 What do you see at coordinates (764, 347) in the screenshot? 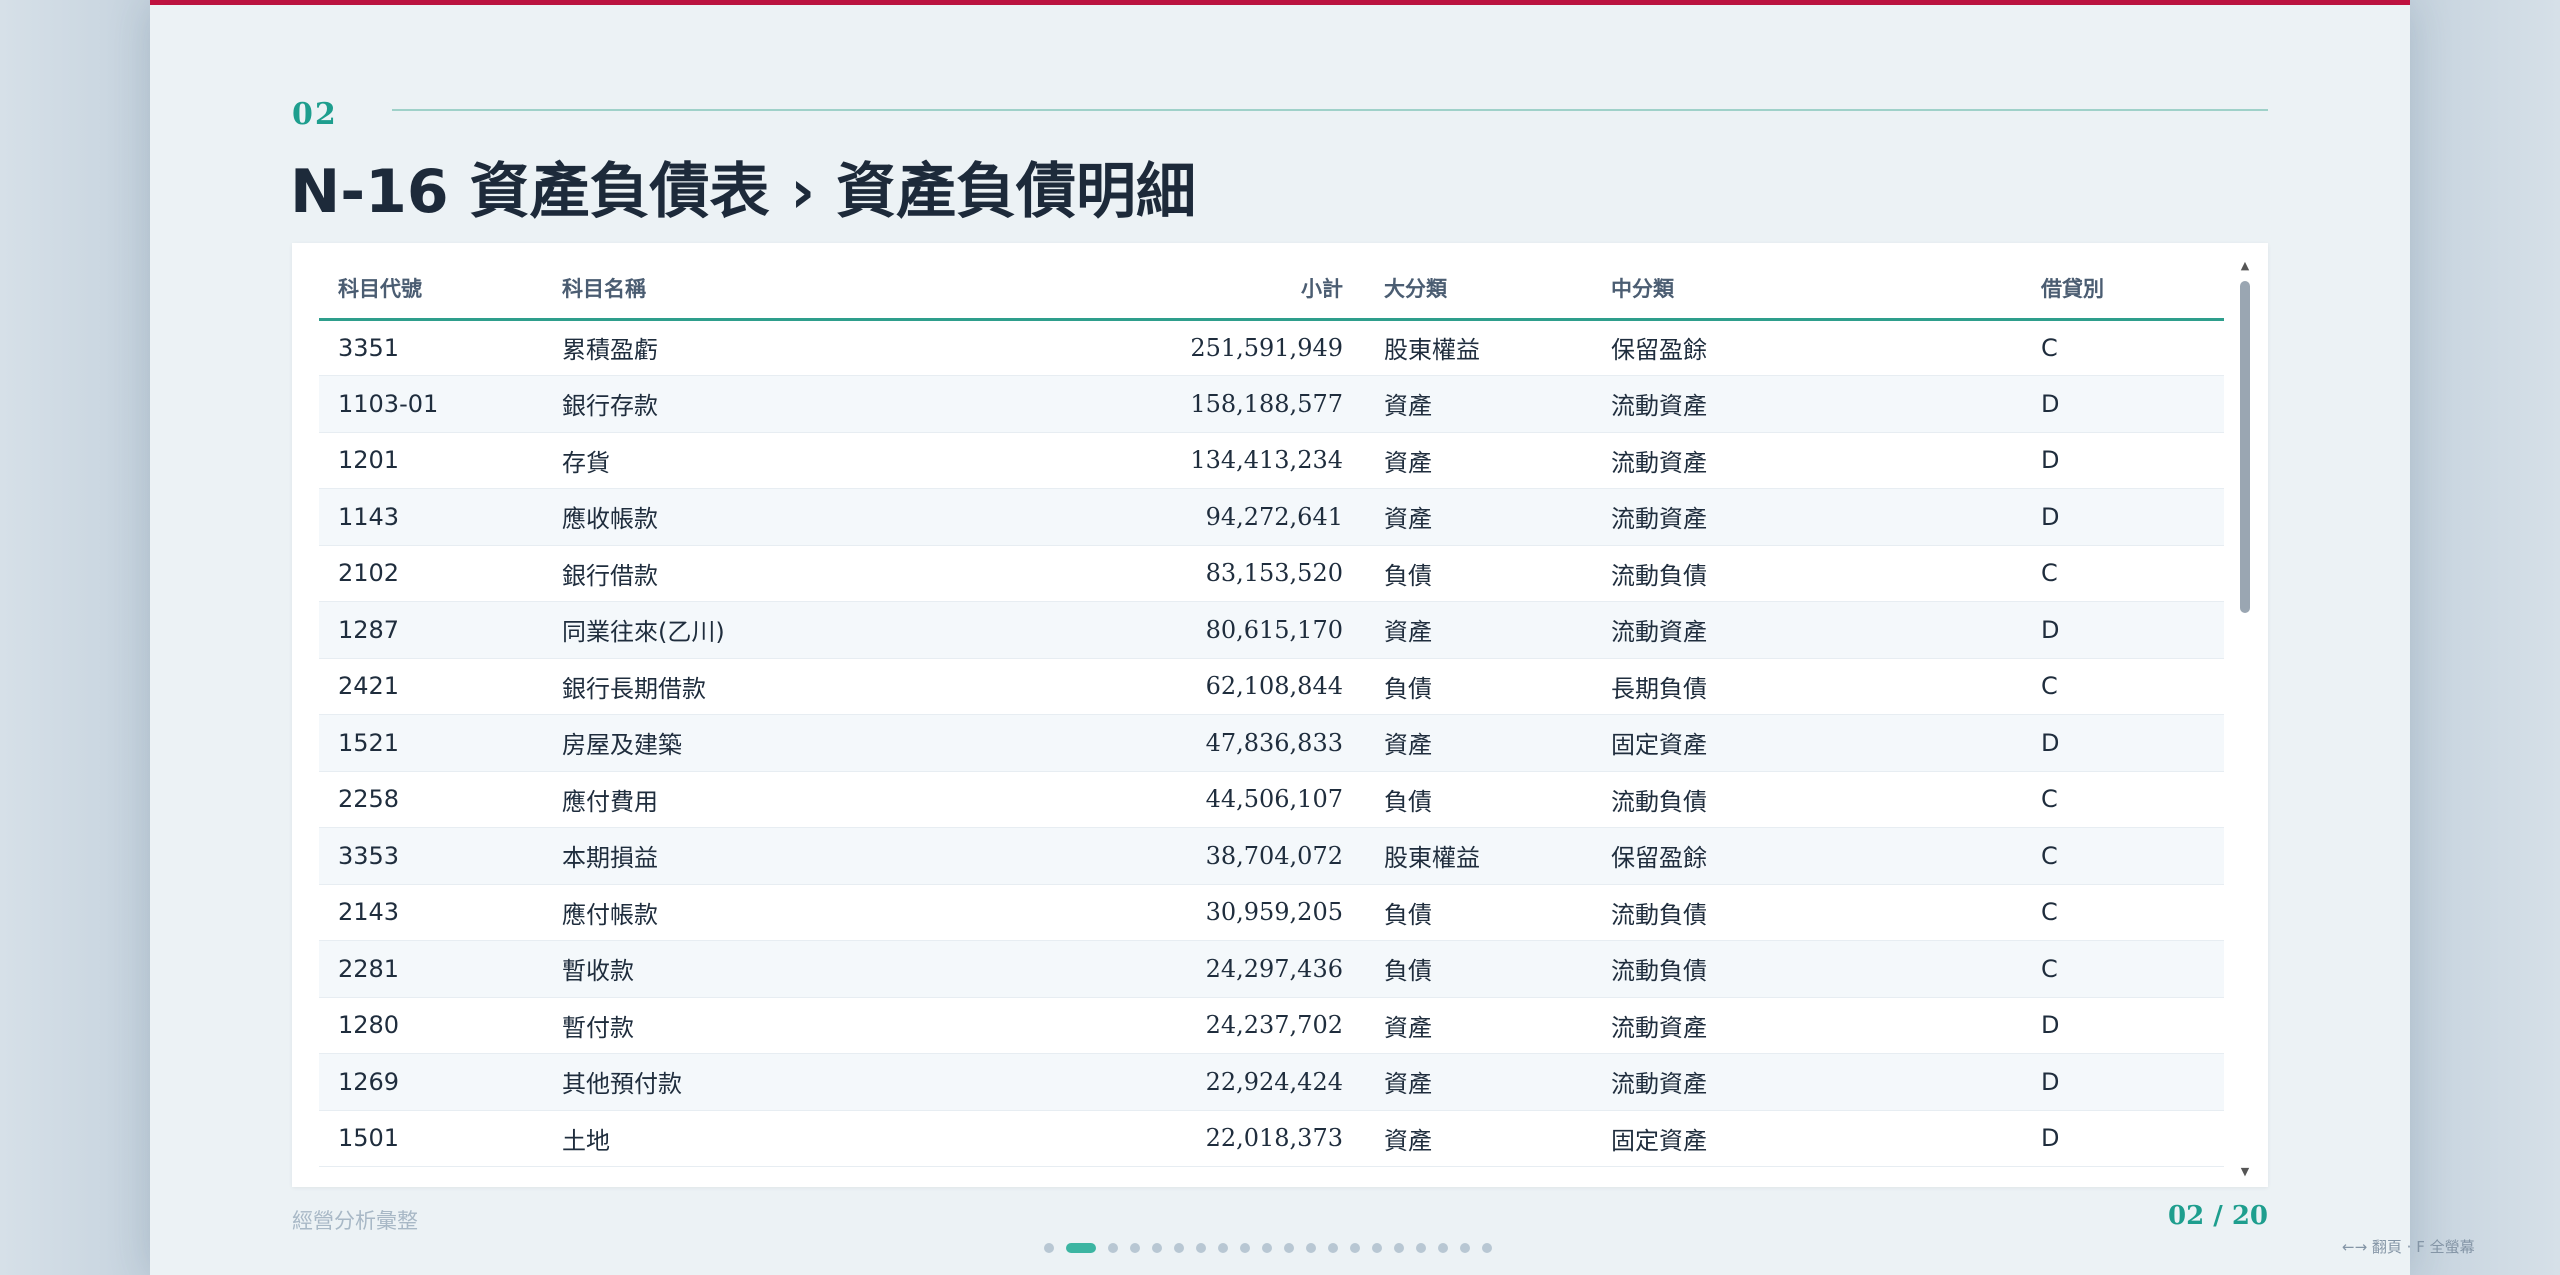
I see `cell-account-name: 累積盈虧` at bounding box center [764, 347].